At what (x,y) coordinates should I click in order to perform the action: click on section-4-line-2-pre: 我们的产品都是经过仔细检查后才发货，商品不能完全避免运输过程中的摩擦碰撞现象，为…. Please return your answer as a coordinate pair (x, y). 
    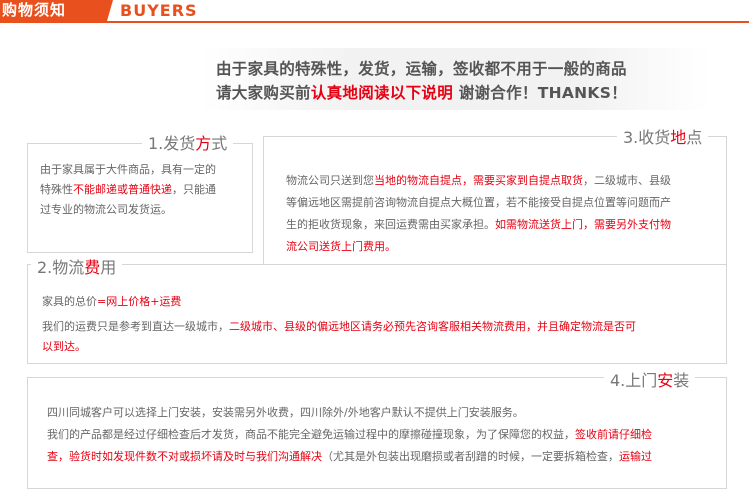
    Looking at the image, I should click on (311, 434).